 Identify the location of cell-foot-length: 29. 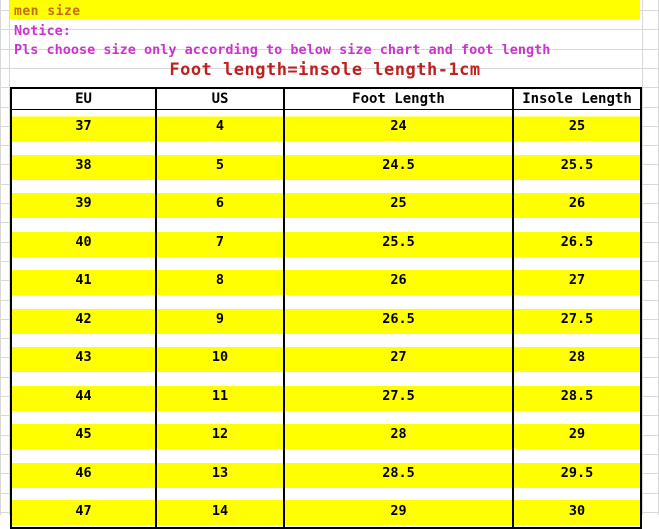
(398, 512).